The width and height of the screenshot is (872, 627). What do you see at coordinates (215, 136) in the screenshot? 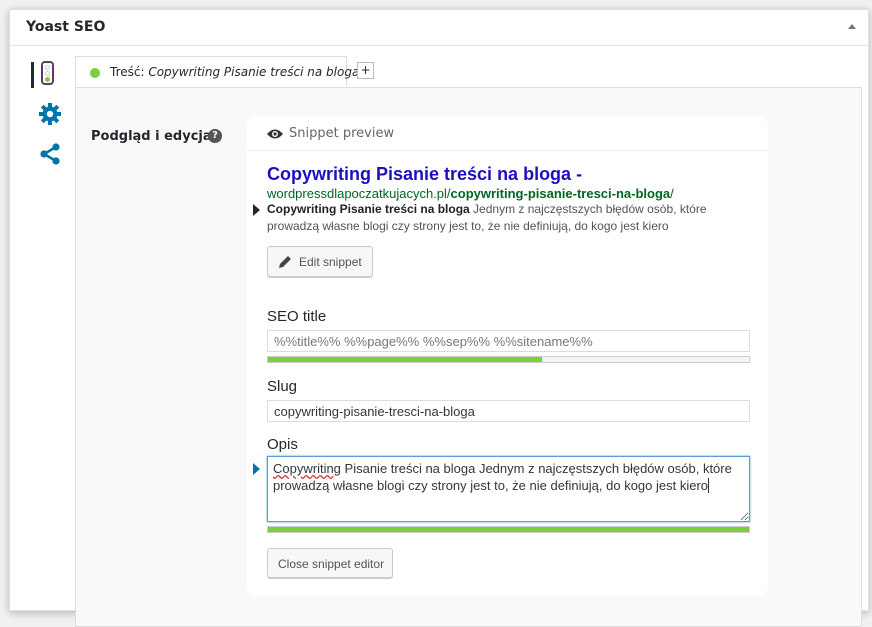
I see `help-icon: ?` at bounding box center [215, 136].